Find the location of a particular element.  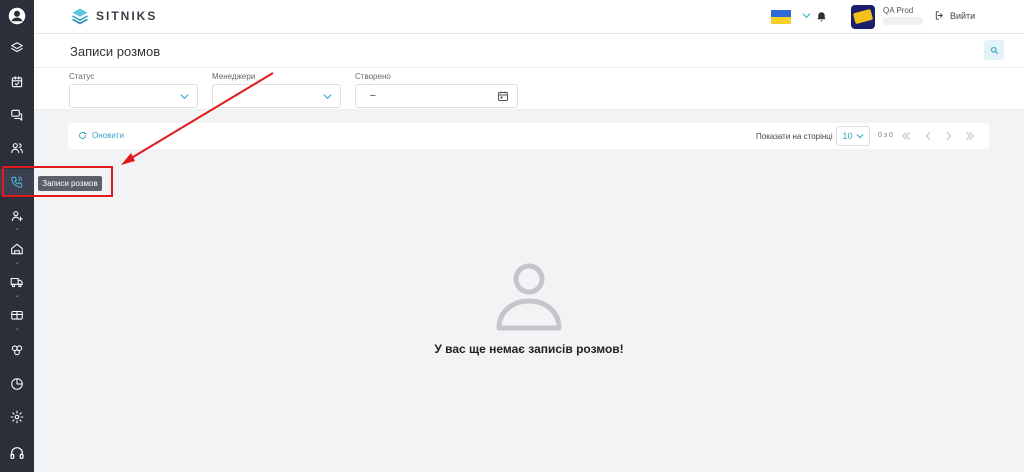

status-select is located at coordinates (133, 96).